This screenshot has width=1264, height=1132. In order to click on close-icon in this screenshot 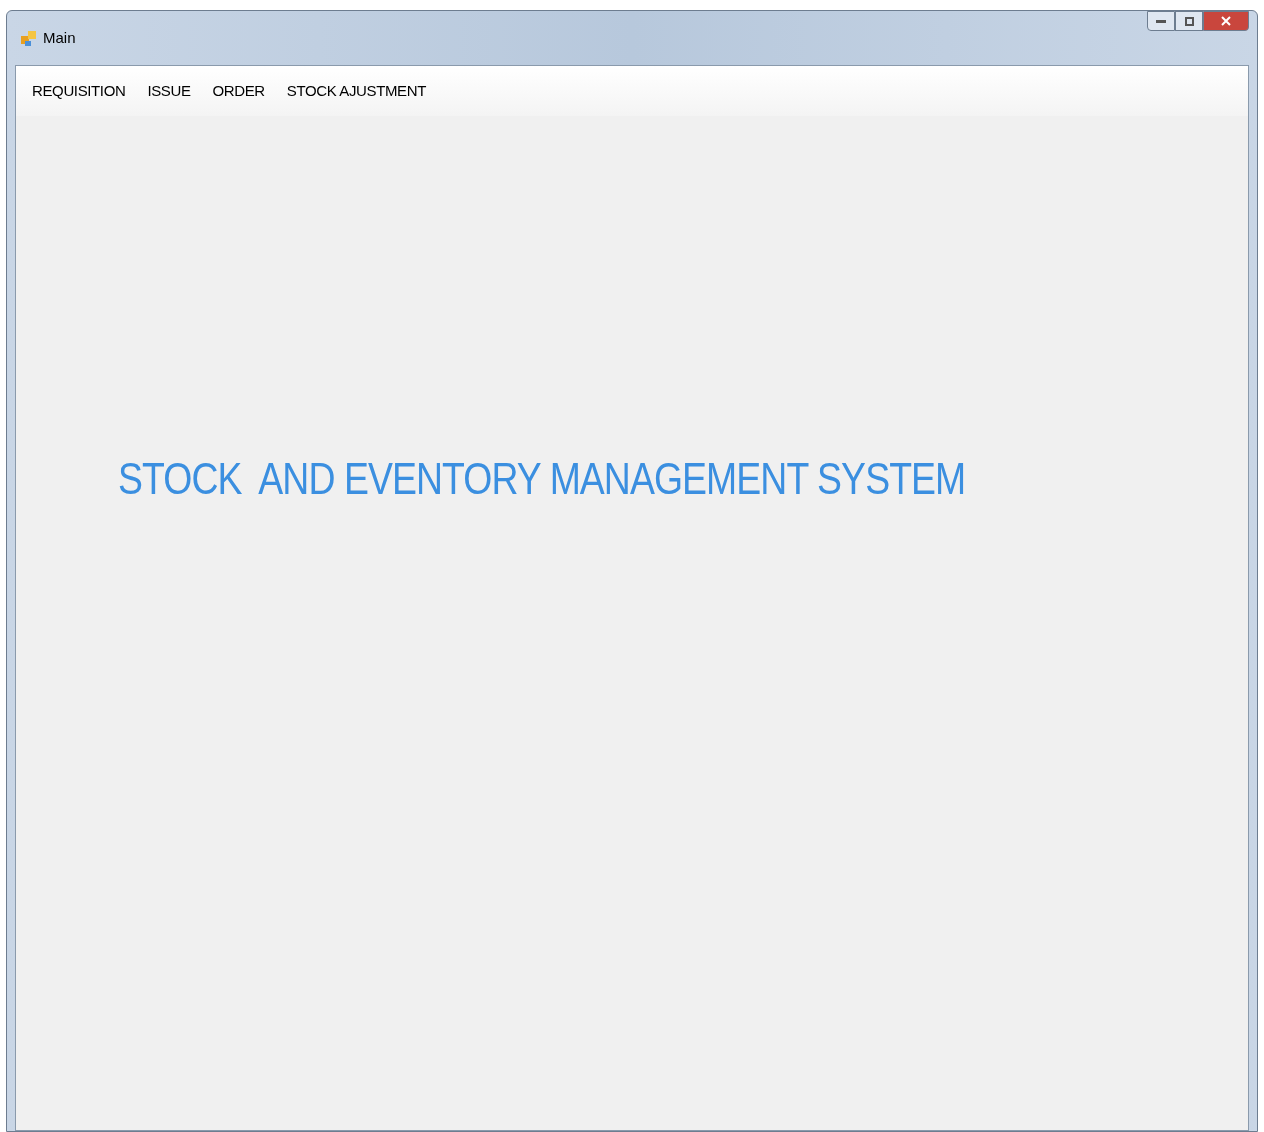, I will do `click(1226, 21)`.